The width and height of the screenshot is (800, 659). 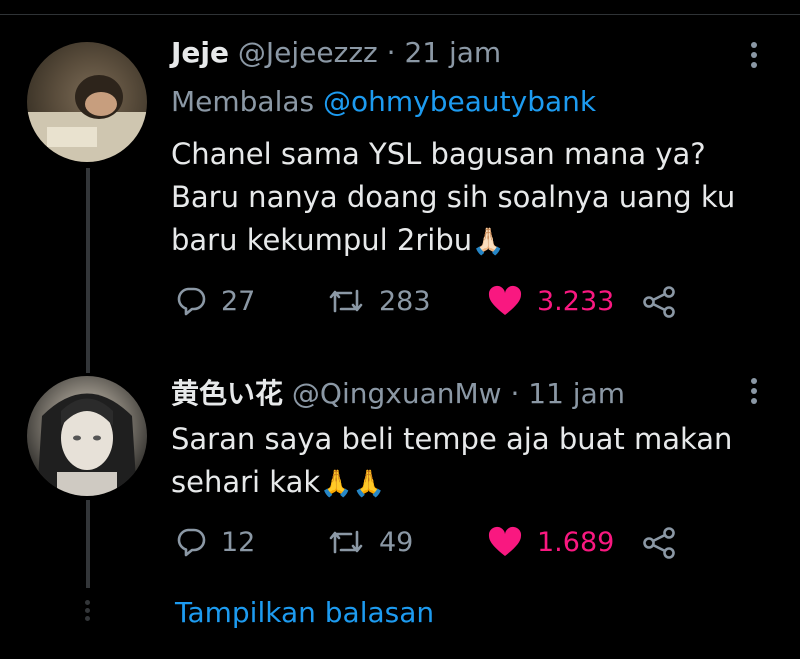 I want to click on thread-more-dots, so click(x=88, y=612).